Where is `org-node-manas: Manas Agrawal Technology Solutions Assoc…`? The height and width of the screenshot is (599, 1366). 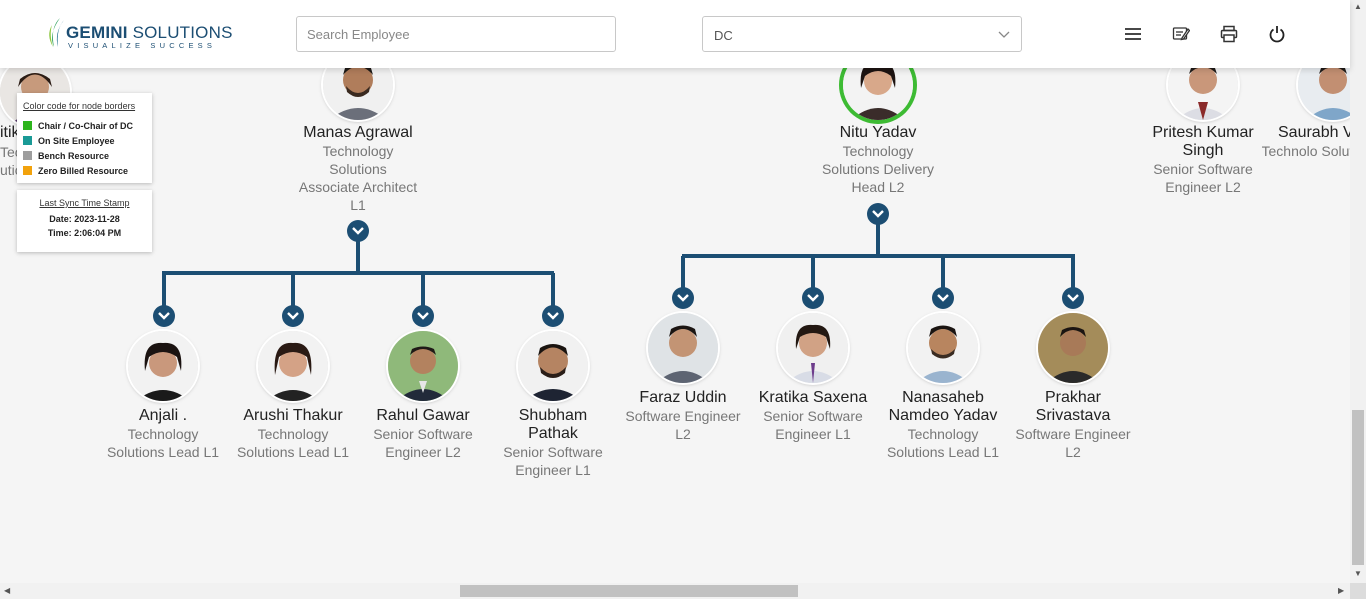
org-node-manas: Manas Agrawal Technology Solutions Assoc… is located at coordinates (358, 169).